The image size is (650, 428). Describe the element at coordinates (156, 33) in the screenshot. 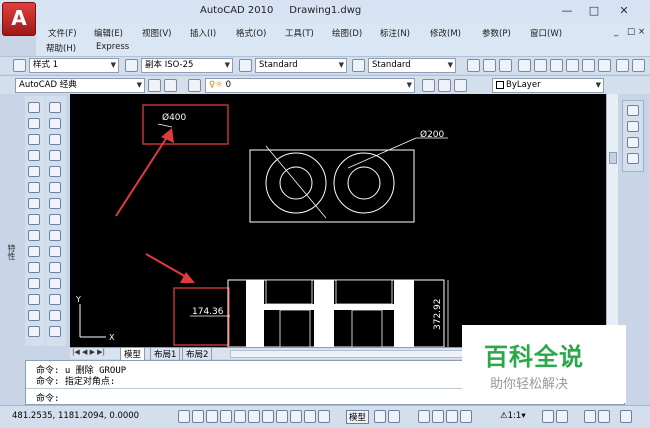

I see `menu-view: 视图(V)` at that location.